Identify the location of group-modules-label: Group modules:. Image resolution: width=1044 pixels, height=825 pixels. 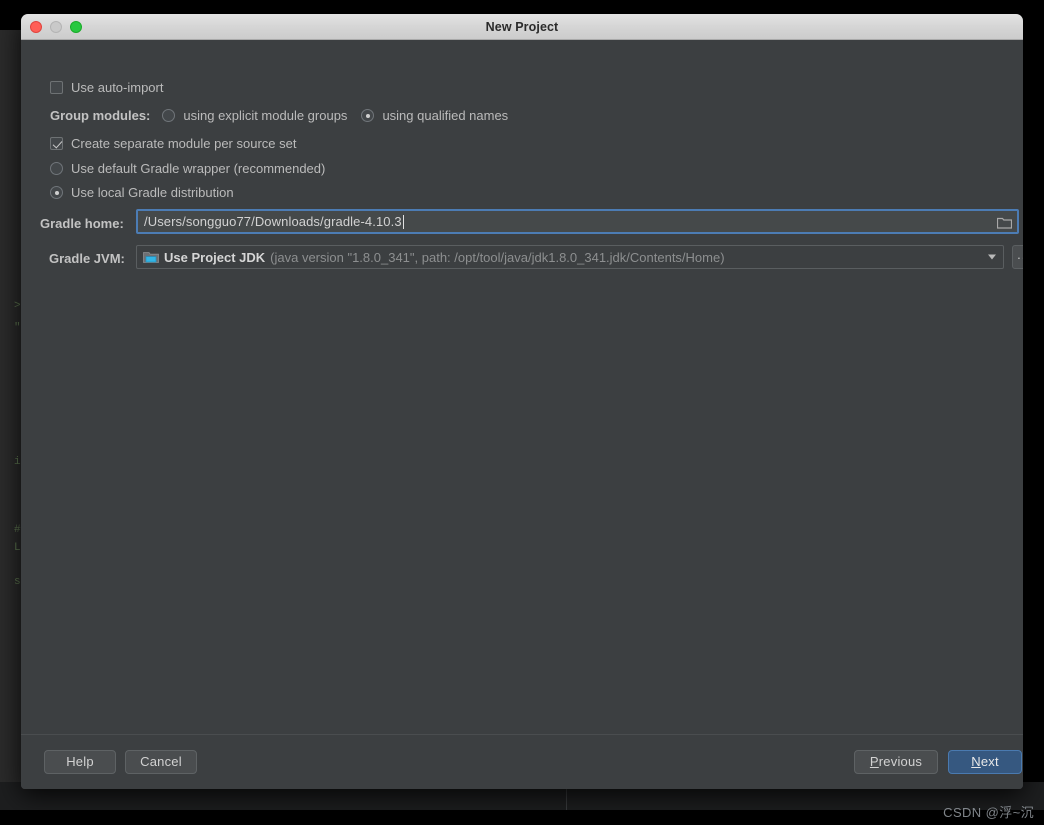
(100, 115).